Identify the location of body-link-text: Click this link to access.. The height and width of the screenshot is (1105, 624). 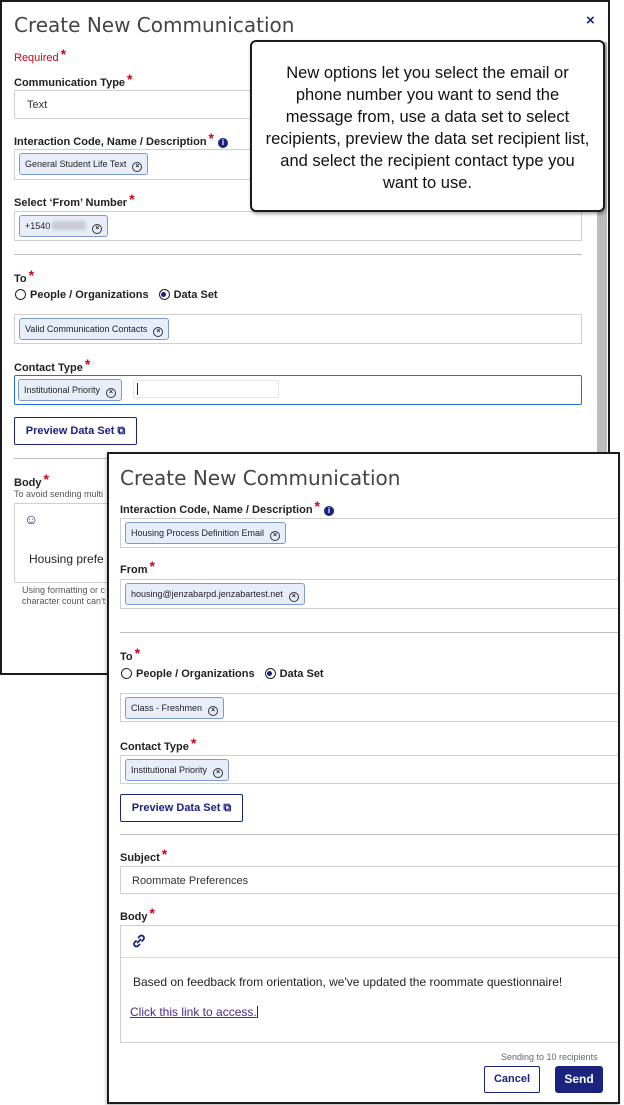
(193, 1012).